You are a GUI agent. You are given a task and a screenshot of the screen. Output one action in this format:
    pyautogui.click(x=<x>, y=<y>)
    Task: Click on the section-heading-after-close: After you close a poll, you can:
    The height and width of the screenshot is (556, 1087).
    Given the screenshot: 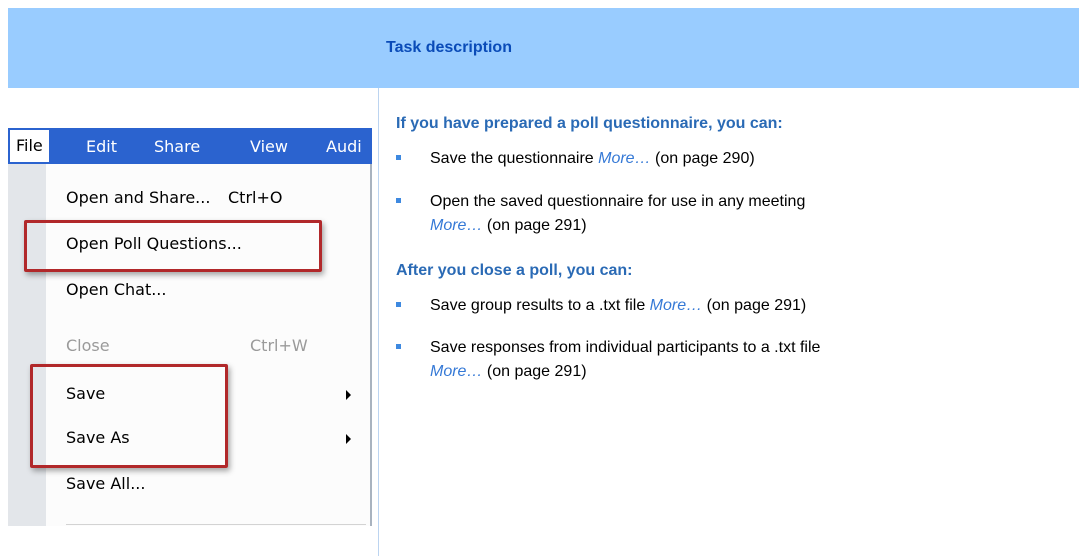 What is the action you would take?
    pyautogui.click(x=514, y=270)
    